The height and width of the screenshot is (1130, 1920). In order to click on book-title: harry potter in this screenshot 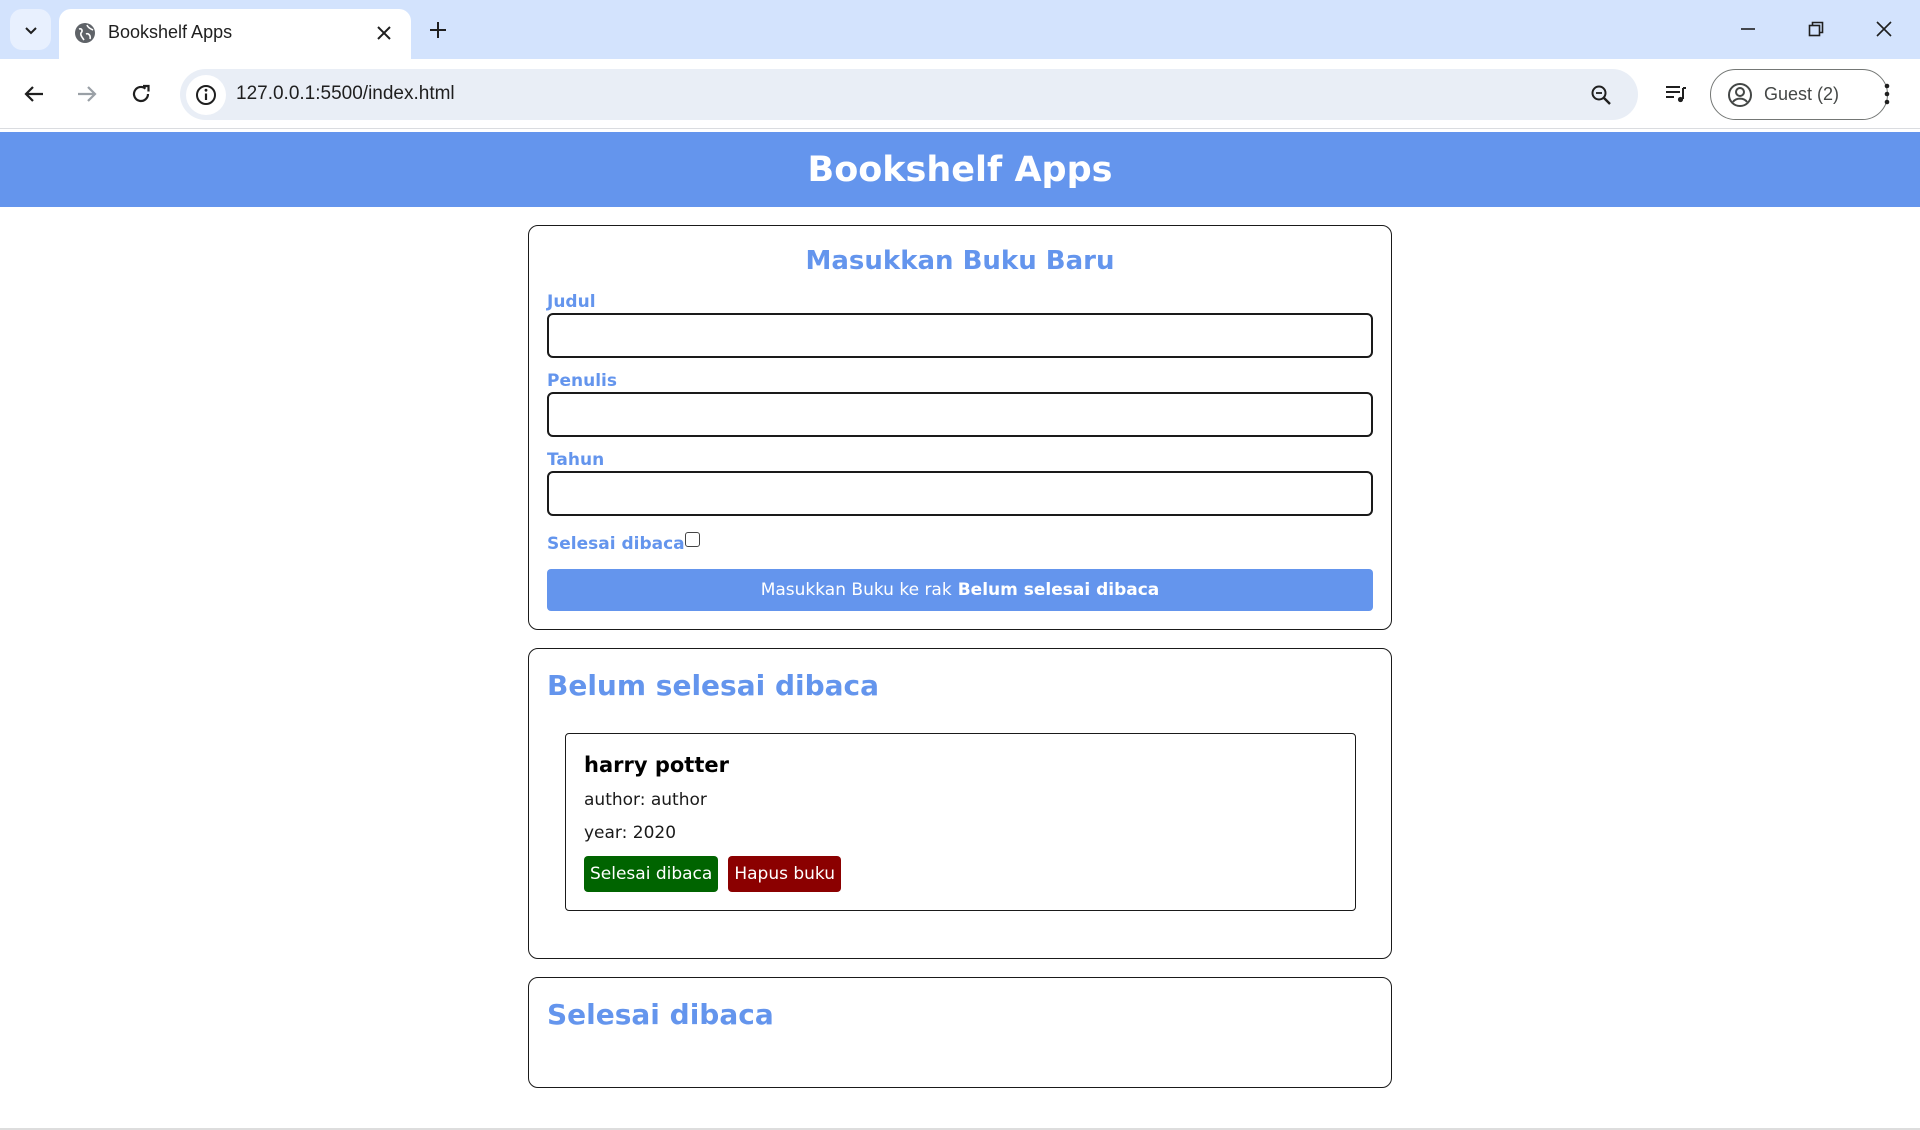, I will do `click(656, 765)`.